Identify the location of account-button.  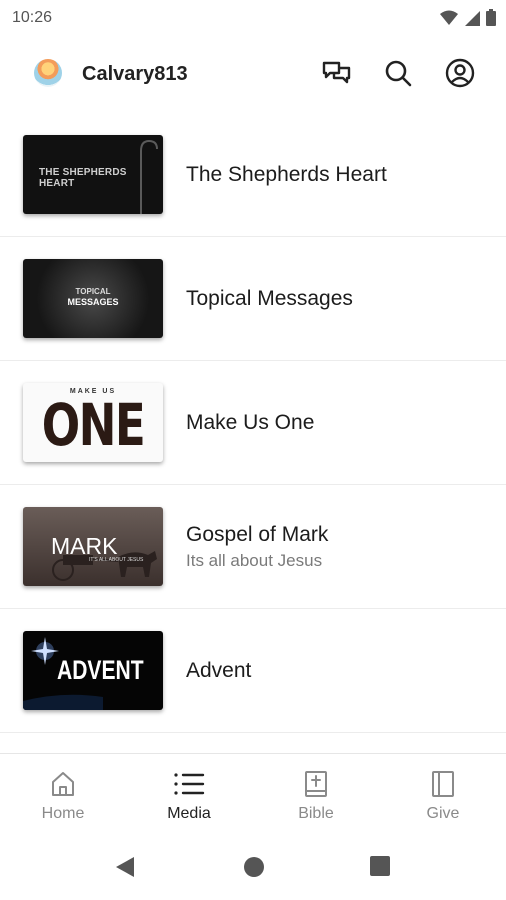
(460, 73).